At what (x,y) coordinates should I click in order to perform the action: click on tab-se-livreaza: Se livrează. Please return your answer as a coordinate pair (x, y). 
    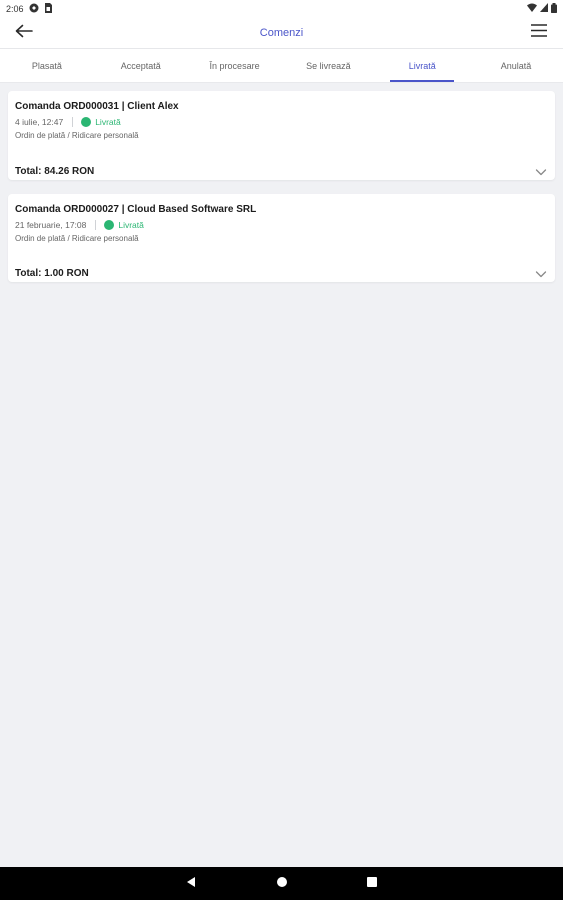
    Looking at the image, I should click on (328, 65).